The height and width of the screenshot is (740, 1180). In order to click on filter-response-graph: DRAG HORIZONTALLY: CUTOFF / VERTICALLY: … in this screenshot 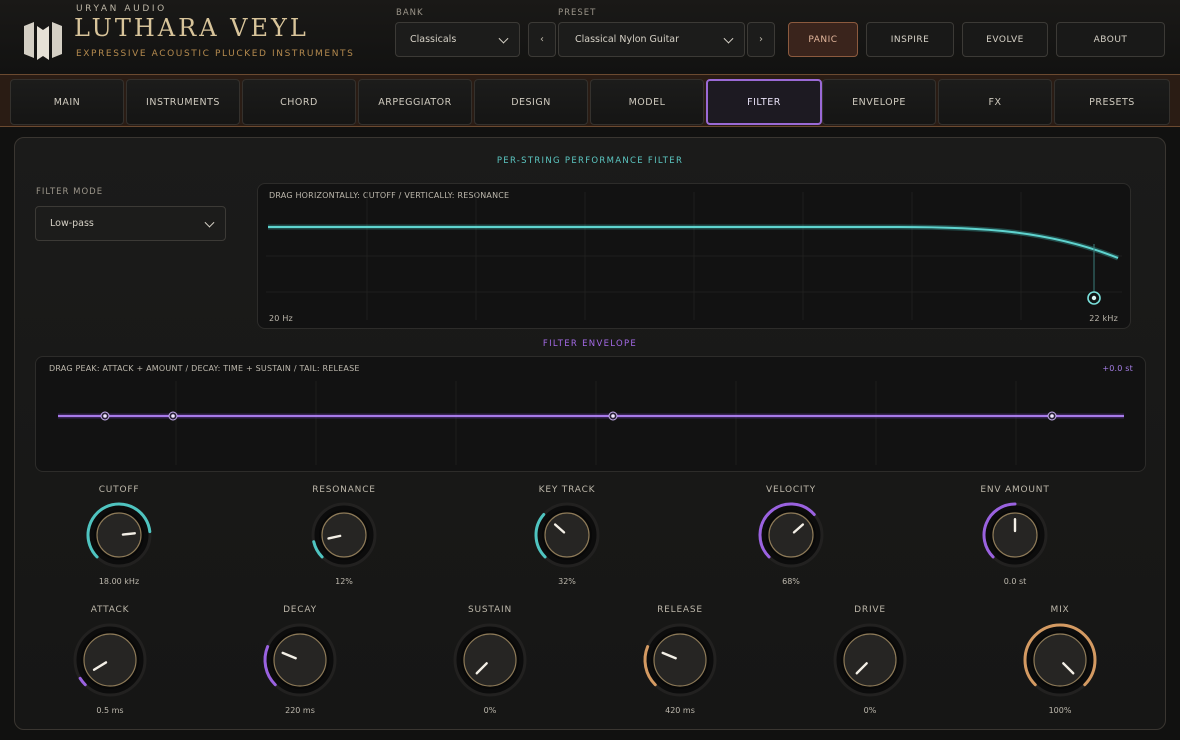, I will do `click(694, 256)`.